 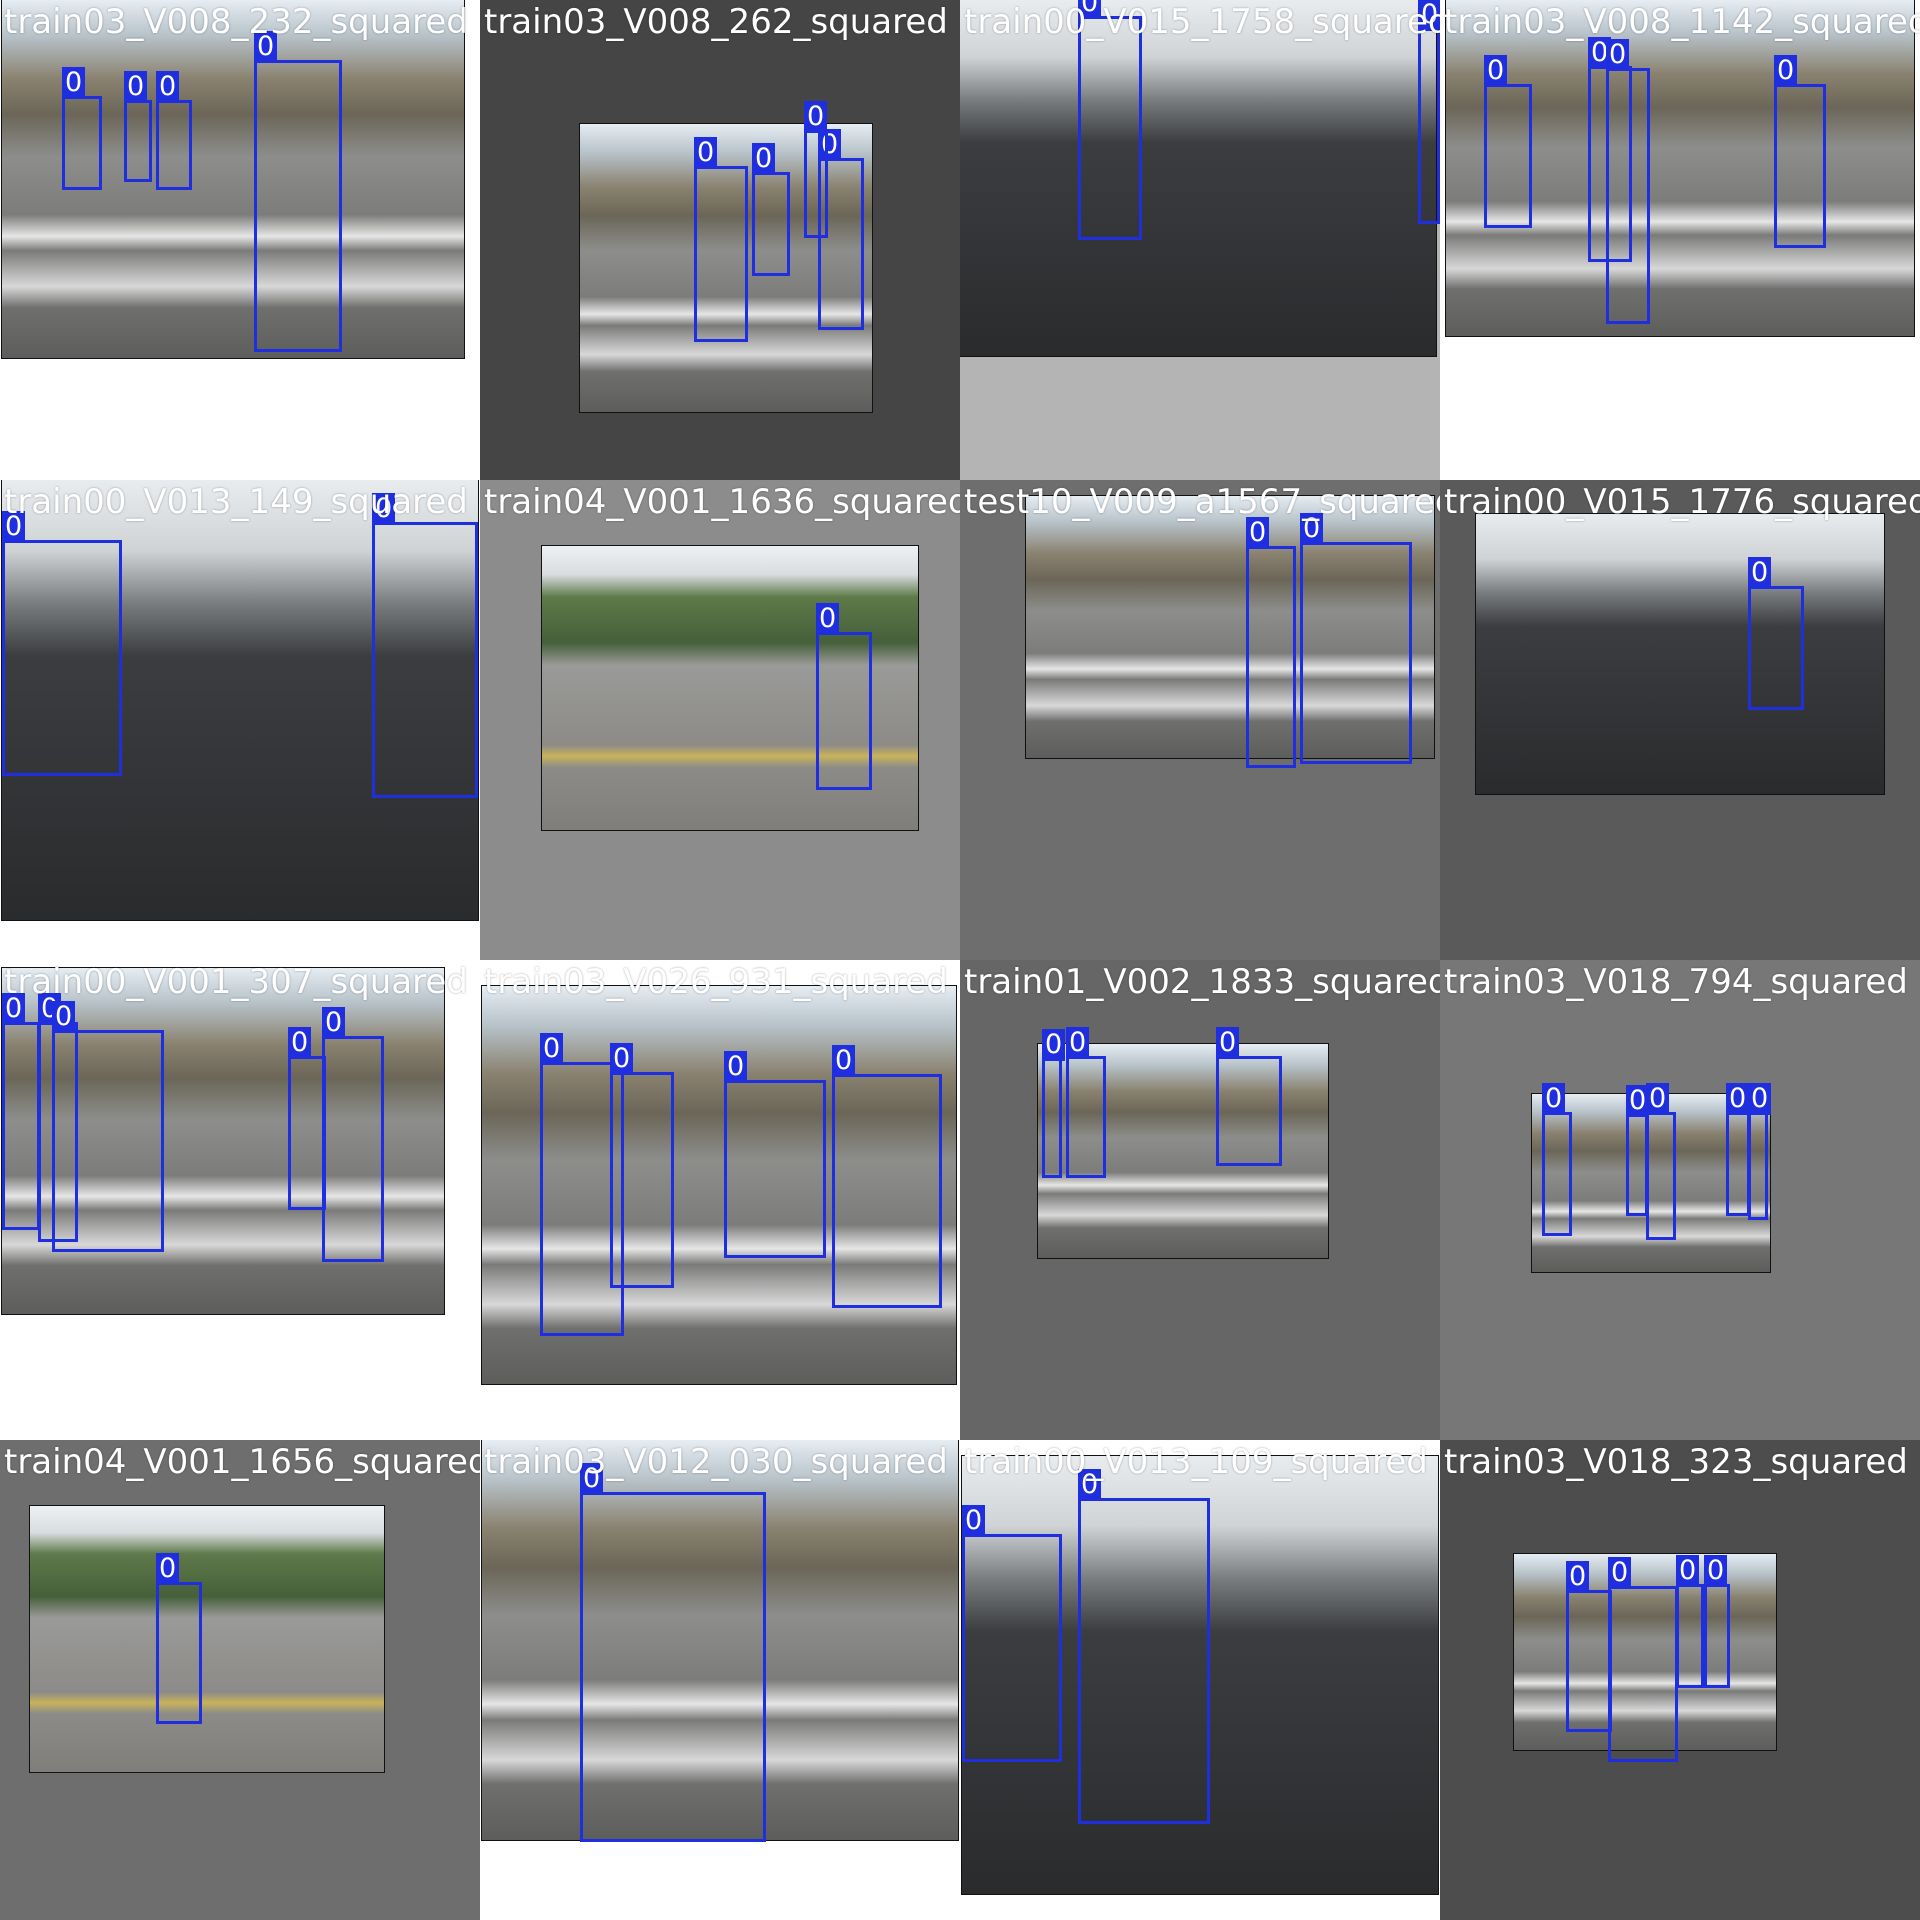 What do you see at coordinates (1202, 22) in the screenshot?
I see `image-filename-caption: train00_V015_1758_squared` at bounding box center [1202, 22].